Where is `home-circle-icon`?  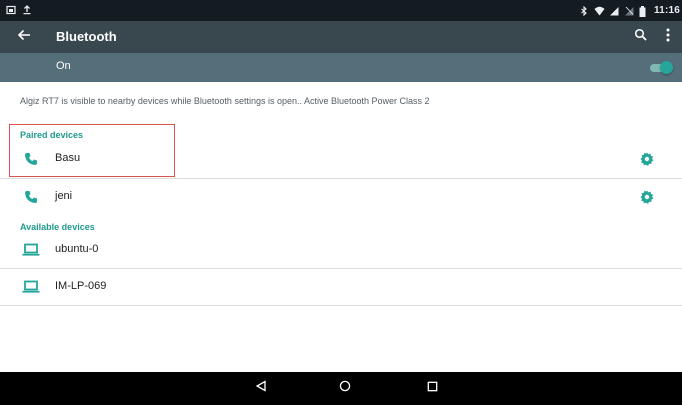
home-circle-icon is located at coordinates (345, 388).